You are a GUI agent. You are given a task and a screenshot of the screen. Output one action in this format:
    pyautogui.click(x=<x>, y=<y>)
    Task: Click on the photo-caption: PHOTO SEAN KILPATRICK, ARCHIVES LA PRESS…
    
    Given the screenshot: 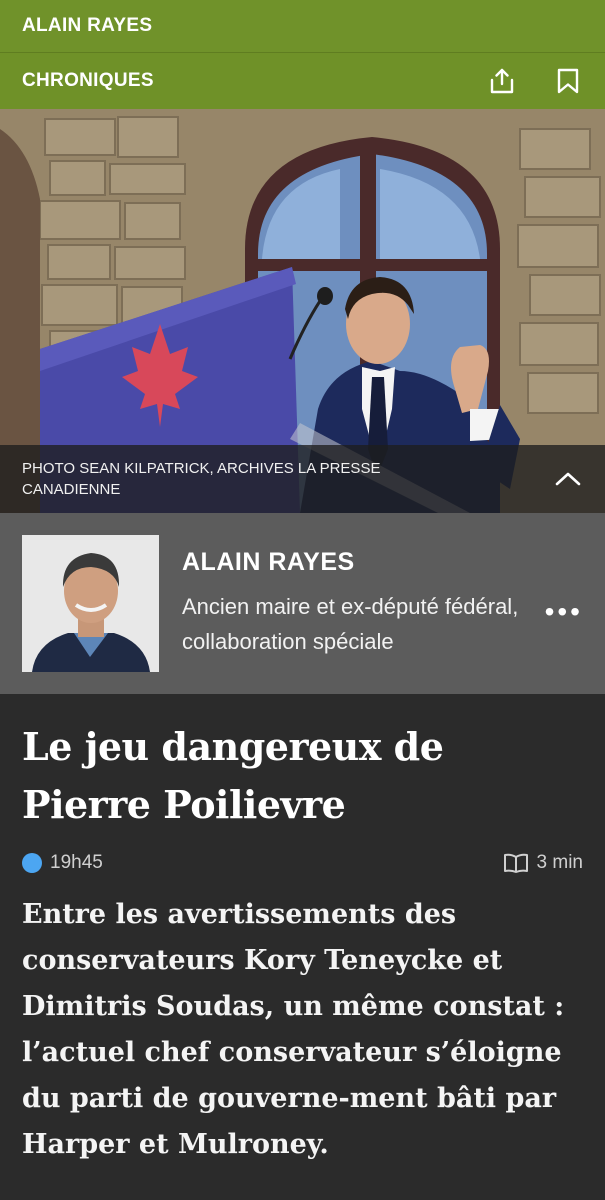 What is the action you would take?
    pyautogui.click(x=201, y=479)
    